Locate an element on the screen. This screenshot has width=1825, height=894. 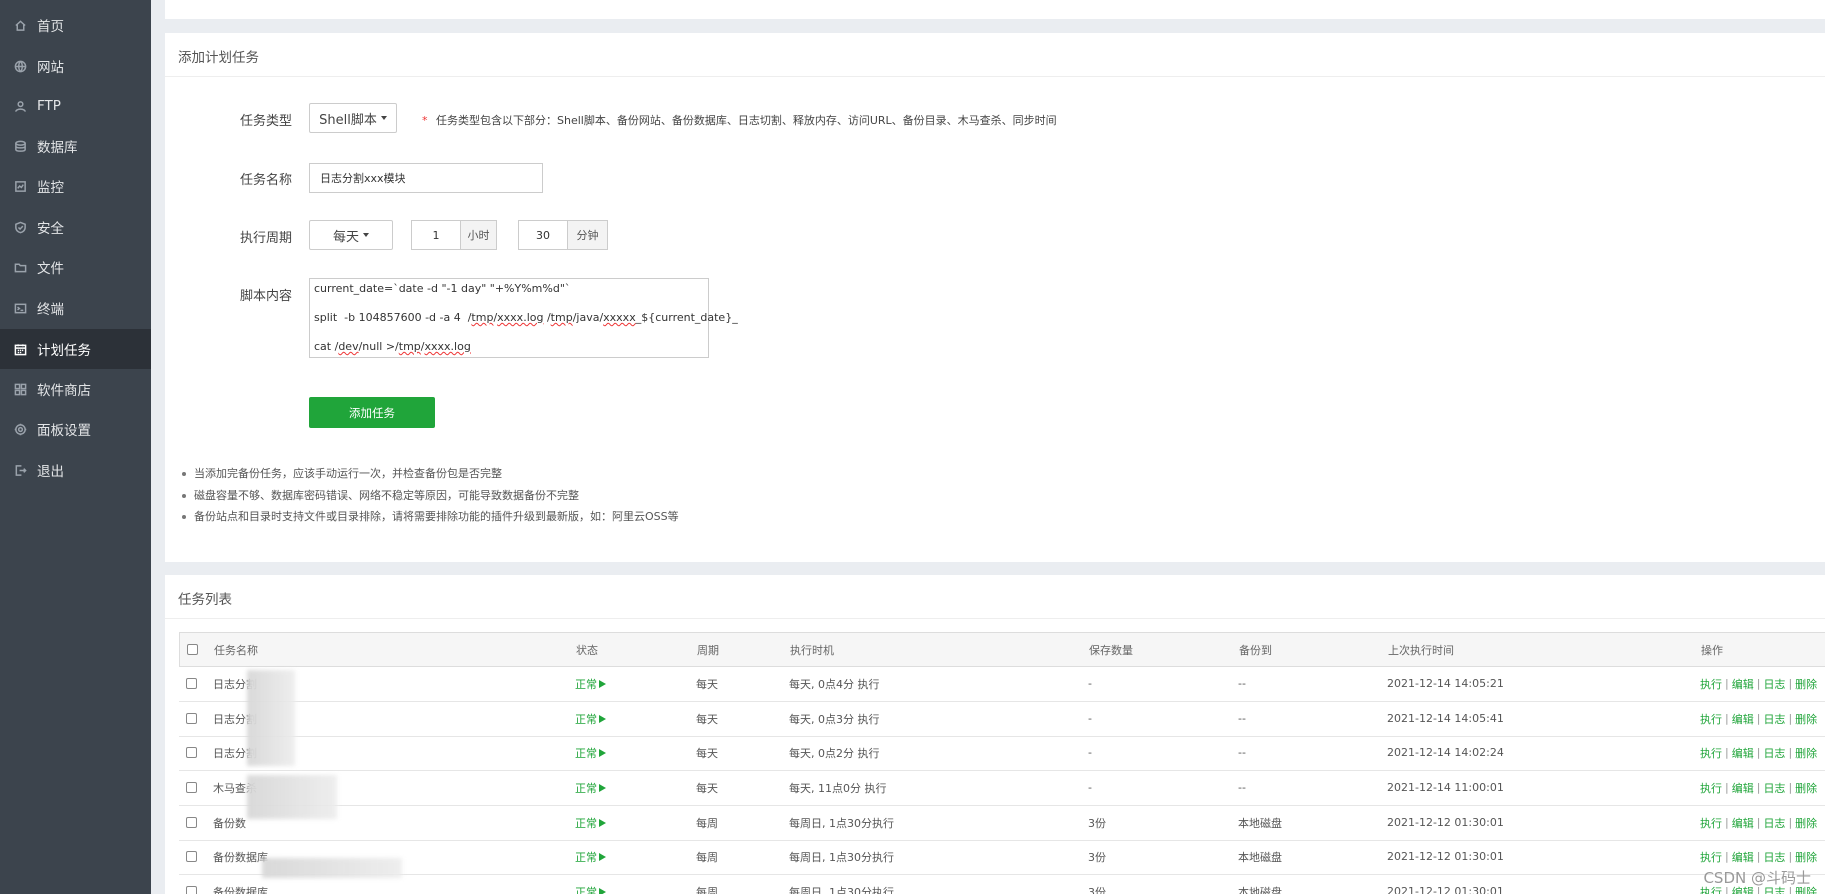
sidebar-item-ftp: FTP is located at coordinates (75, 106).